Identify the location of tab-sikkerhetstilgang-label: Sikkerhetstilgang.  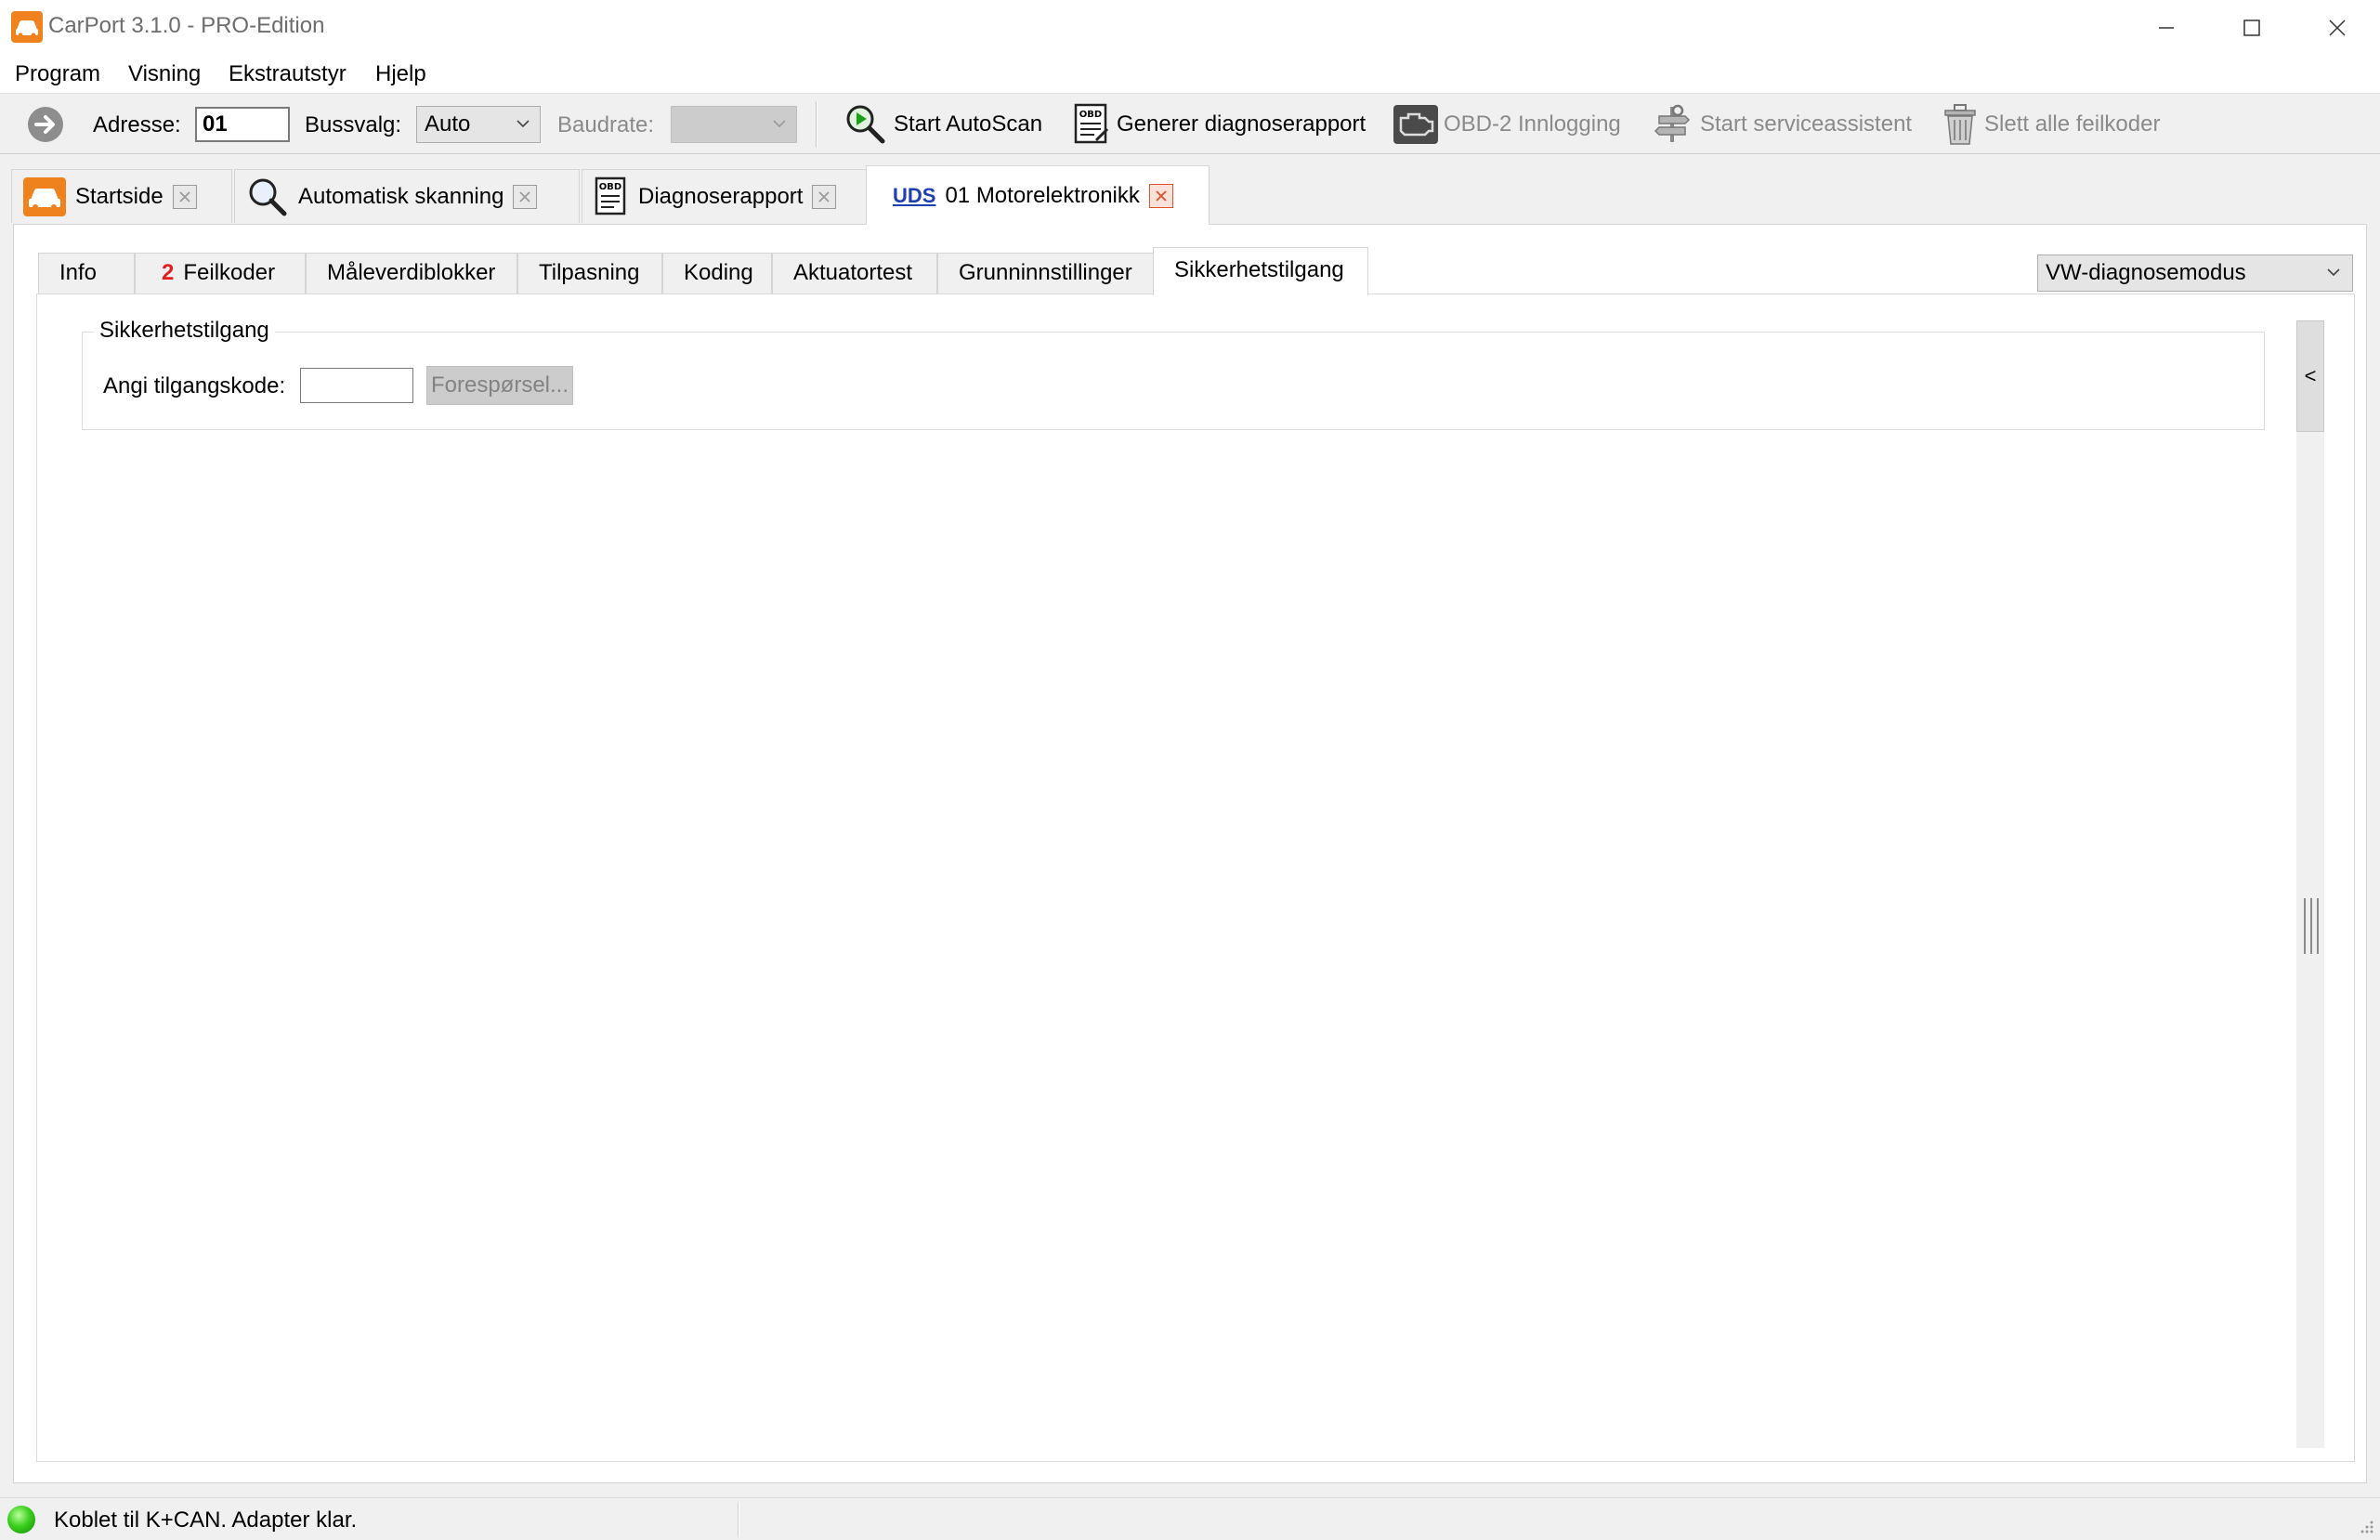
(1259, 269).